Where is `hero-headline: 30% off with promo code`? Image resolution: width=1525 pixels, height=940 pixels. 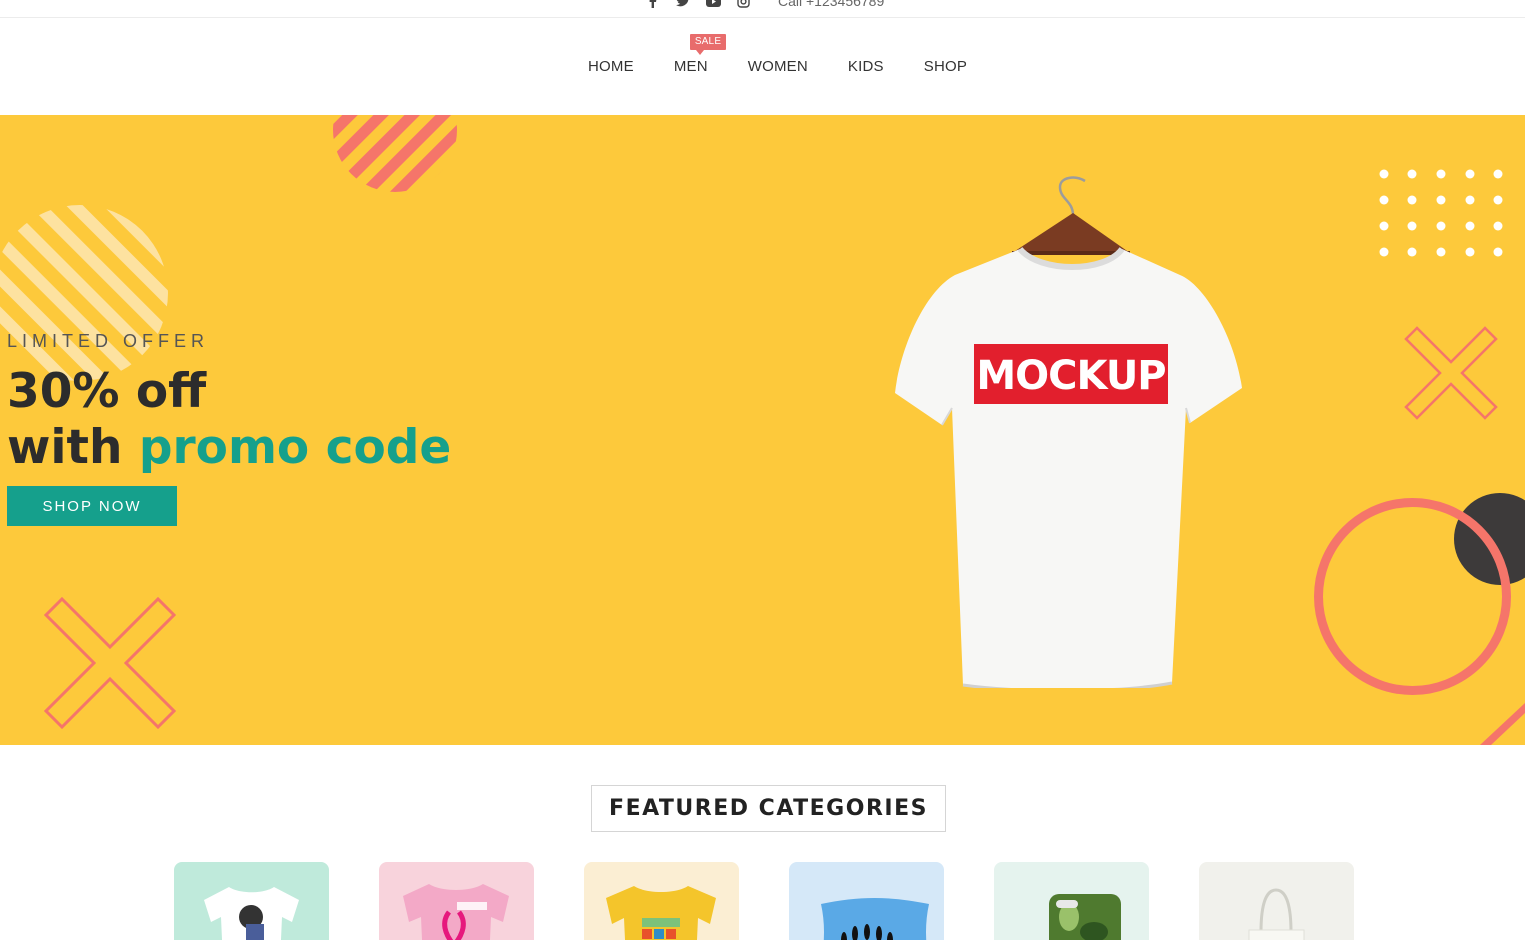
hero-headline: 30% off with promo code is located at coordinates (229, 420).